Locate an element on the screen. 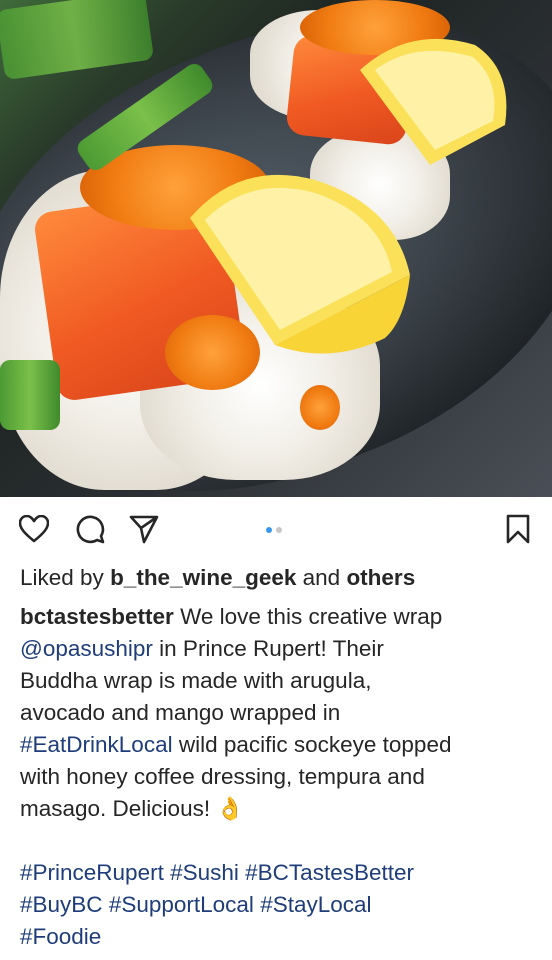 The image size is (552, 960). hashtag-link: #EatDrinkLocal is located at coordinates (96, 744).